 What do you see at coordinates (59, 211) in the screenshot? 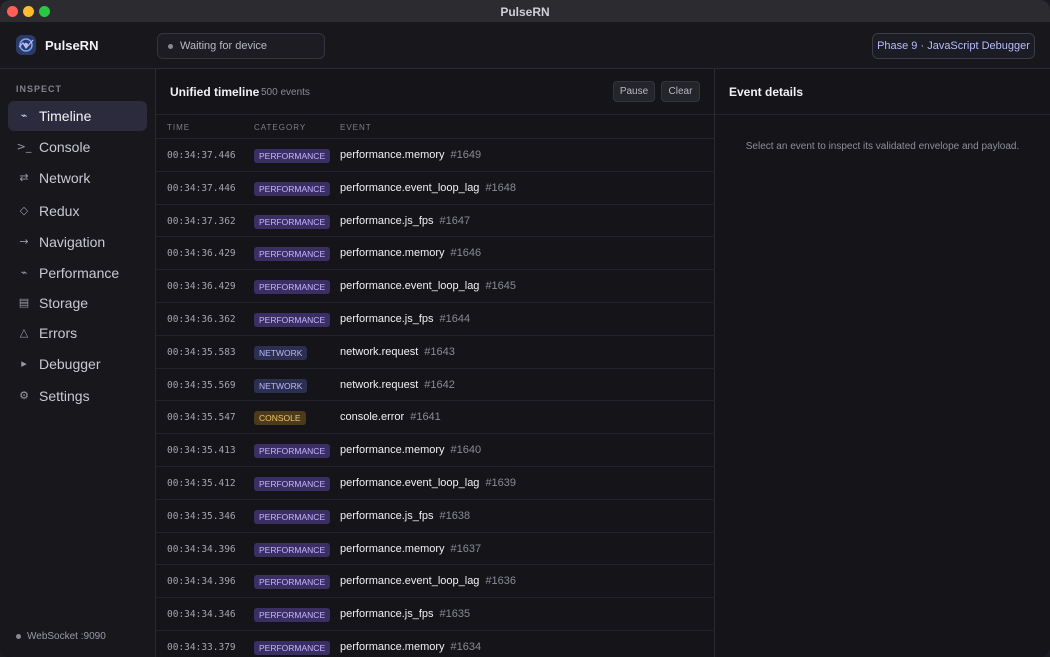
I see `sidebar-item-label: Redux` at bounding box center [59, 211].